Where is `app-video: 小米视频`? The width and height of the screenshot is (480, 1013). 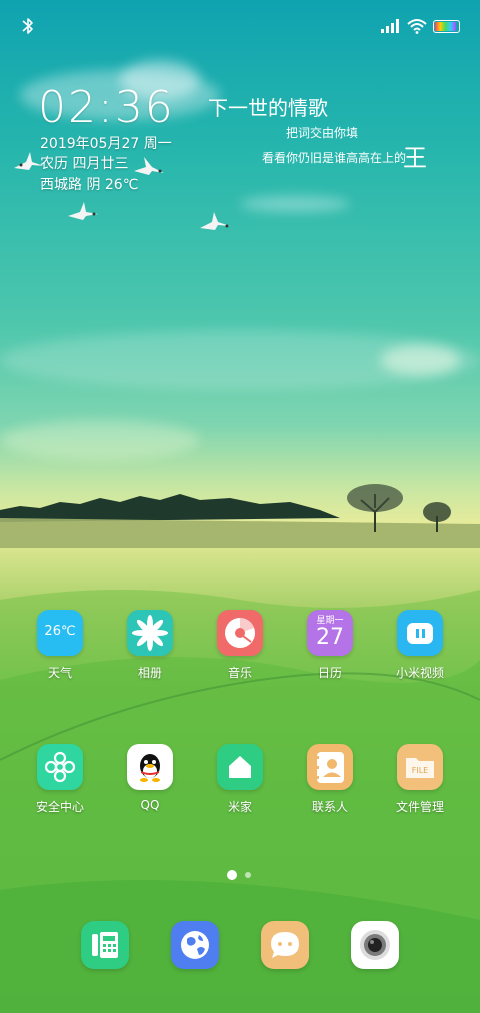 app-video: 小米视频 is located at coordinates (420, 645).